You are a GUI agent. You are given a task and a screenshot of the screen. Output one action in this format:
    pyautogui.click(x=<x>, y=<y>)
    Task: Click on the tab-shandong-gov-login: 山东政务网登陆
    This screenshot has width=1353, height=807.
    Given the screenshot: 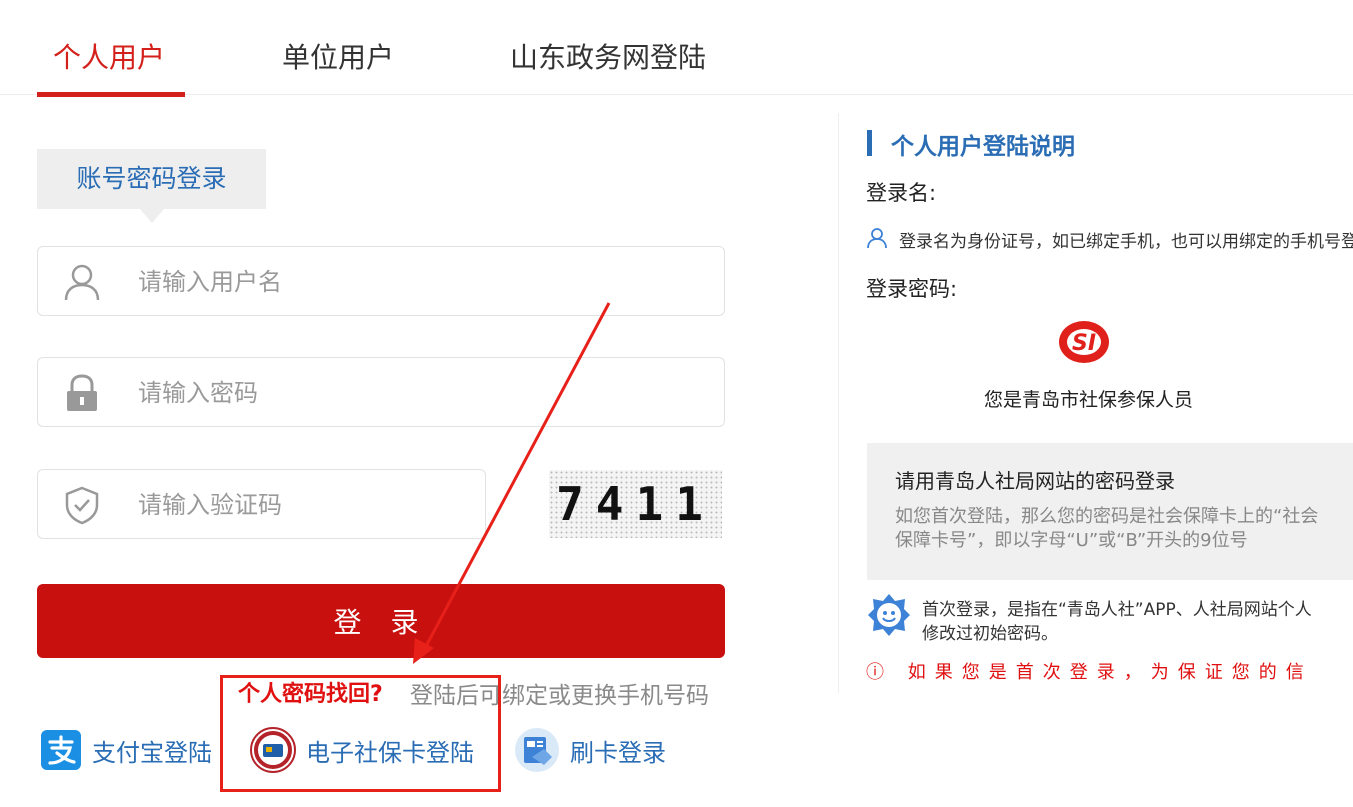 What is the action you would take?
    pyautogui.click(x=608, y=56)
    